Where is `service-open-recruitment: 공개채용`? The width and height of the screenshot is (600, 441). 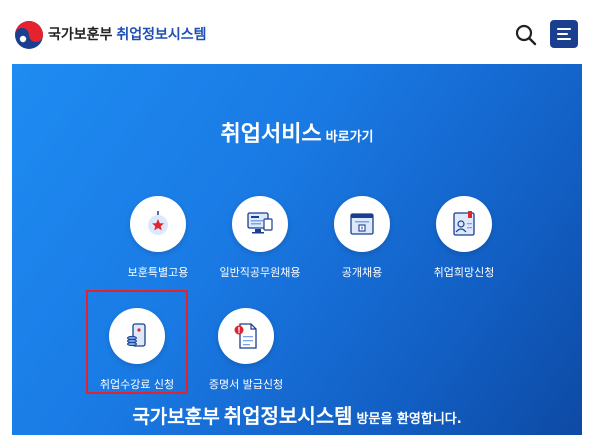 service-open-recruitment: 공개채용 is located at coordinates (362, 251).